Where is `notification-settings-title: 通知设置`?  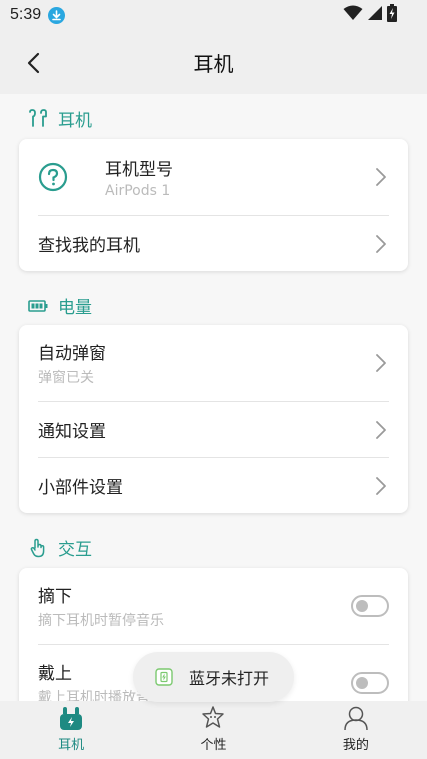 notification-settings-title: 通知设置 is located at coordinates (72, 432).